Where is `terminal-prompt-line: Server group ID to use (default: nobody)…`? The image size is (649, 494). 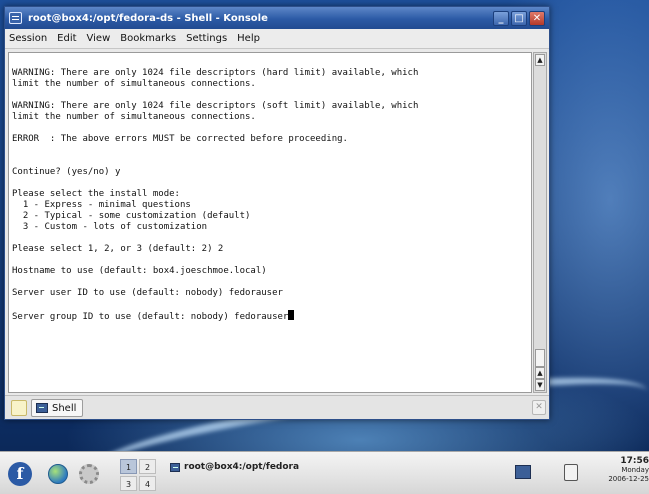 terminal-prompt-line: Server group ID to use (default: nobody)… is located at coordinates (270, 316).